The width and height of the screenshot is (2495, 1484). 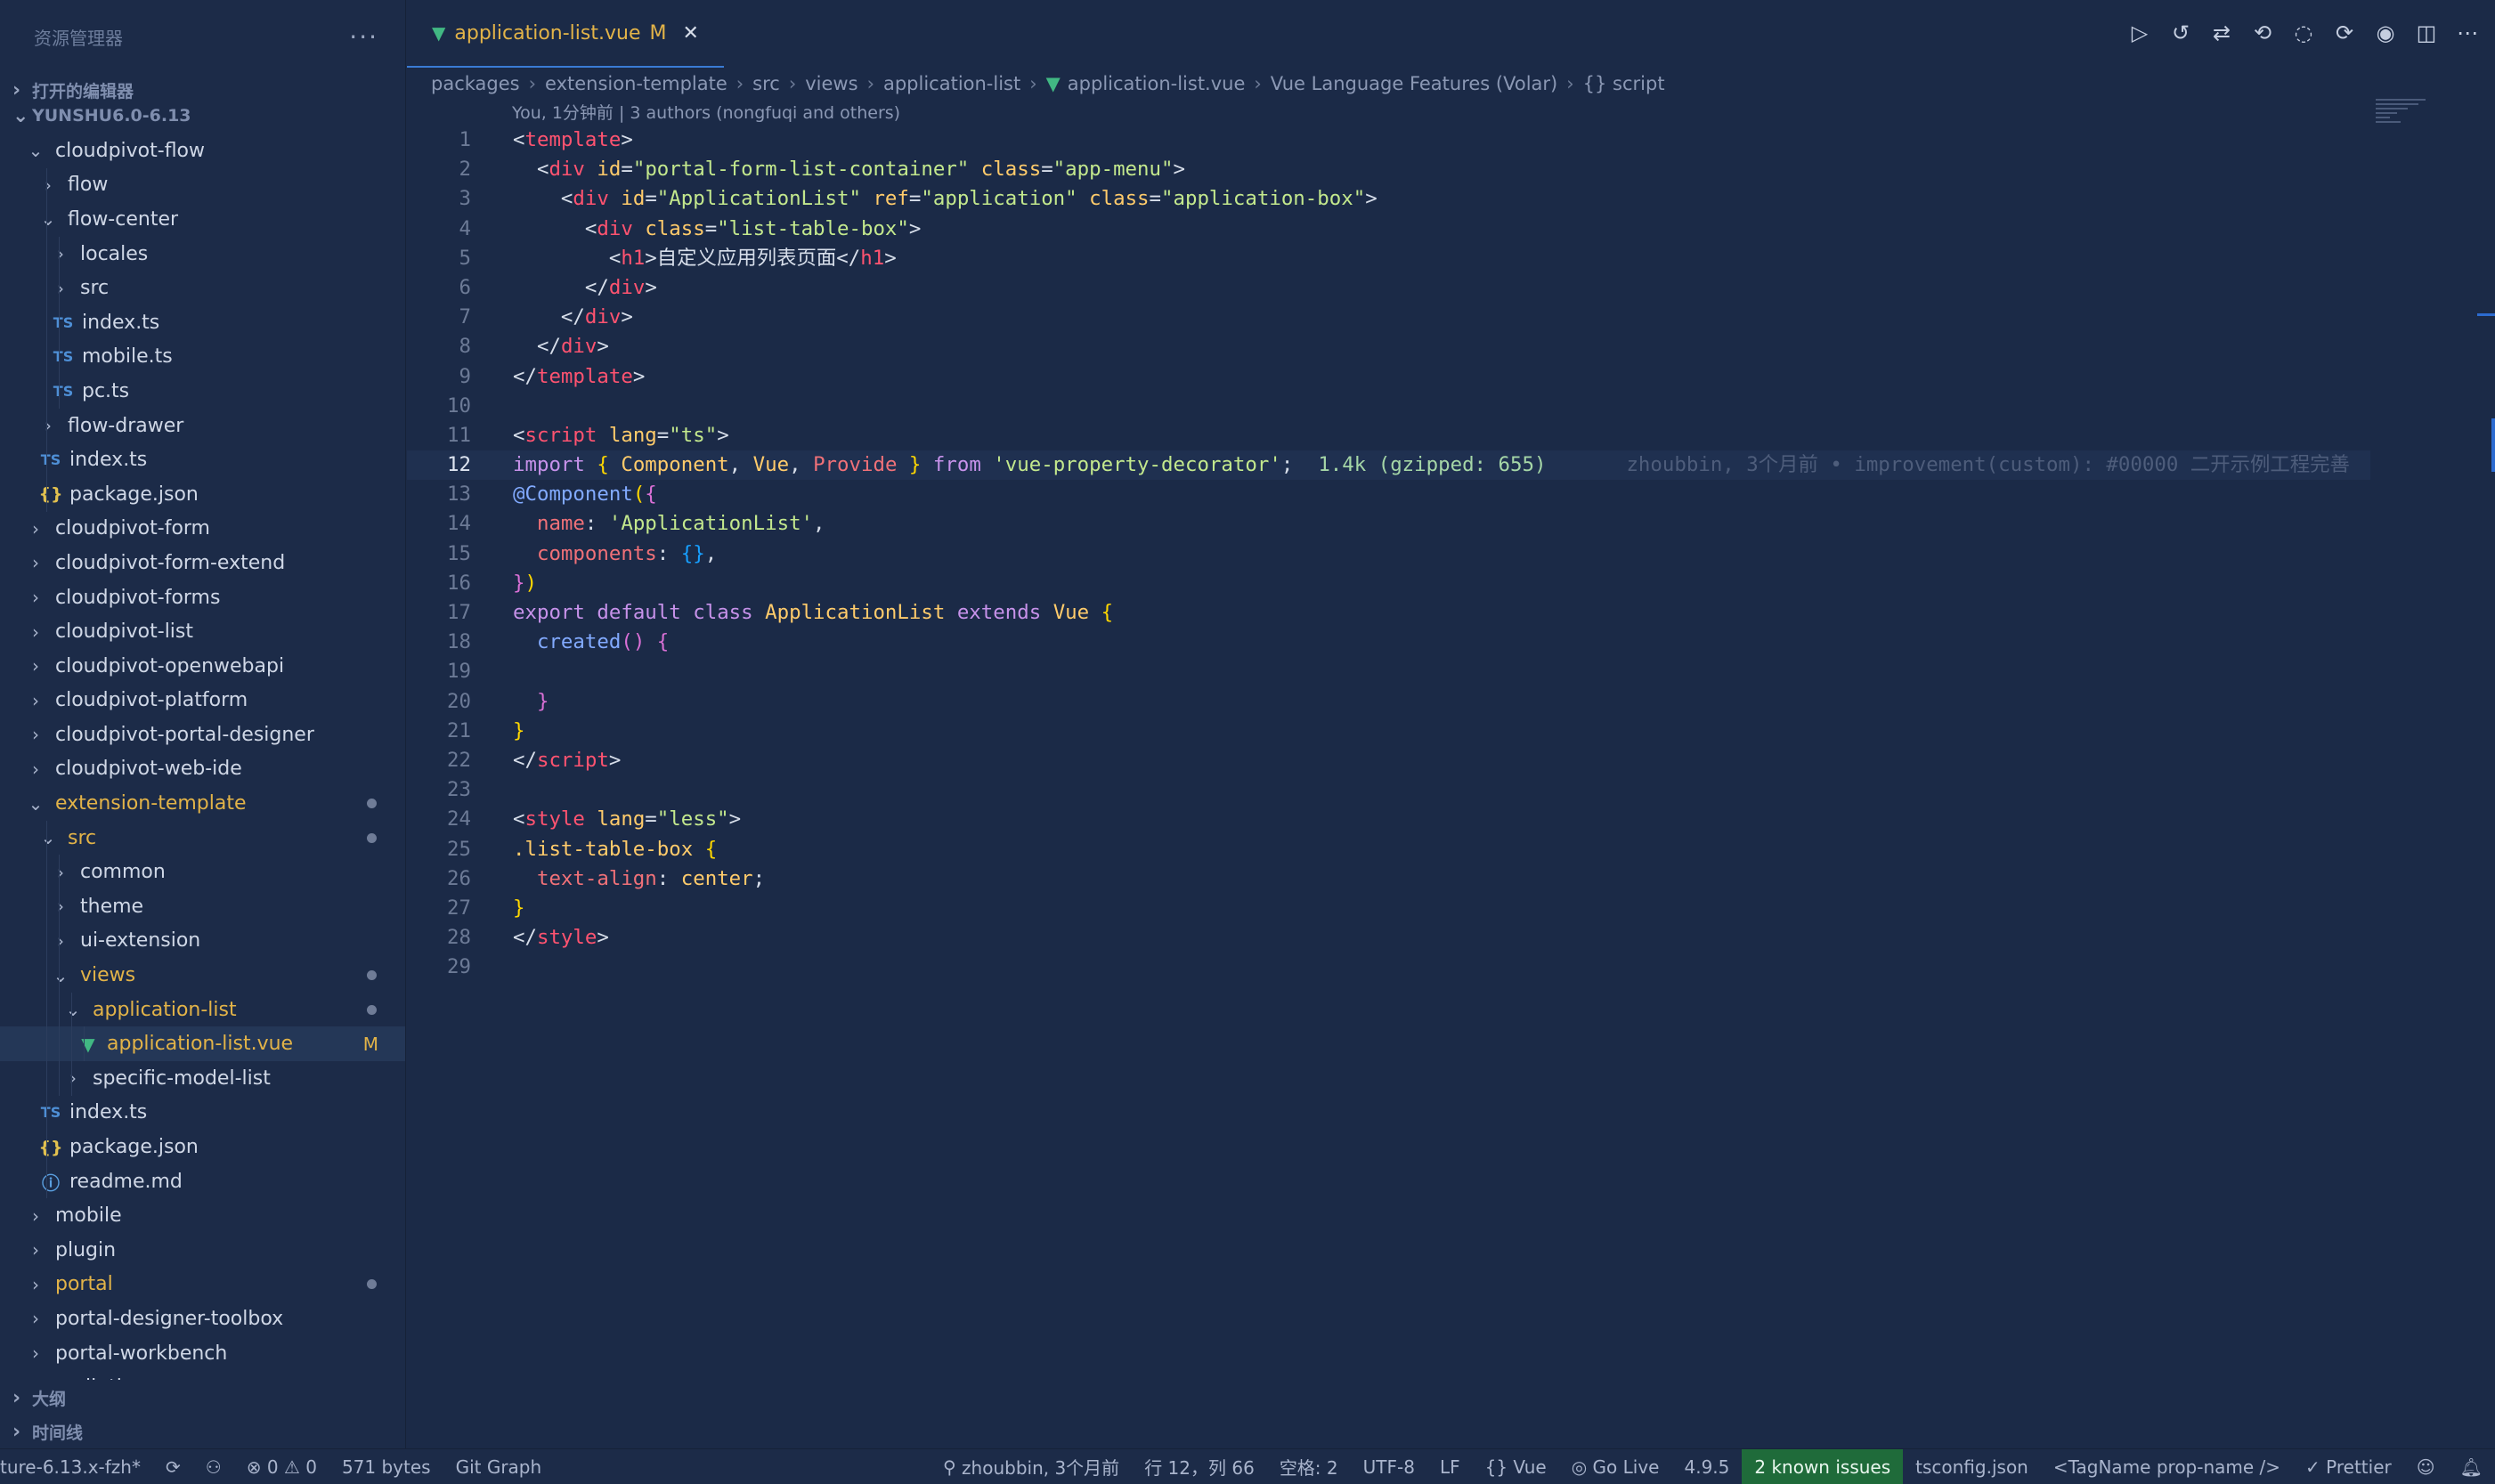 I want to click on tsconfig-button: tsconfig.json, so click(x=1972, y=1466).